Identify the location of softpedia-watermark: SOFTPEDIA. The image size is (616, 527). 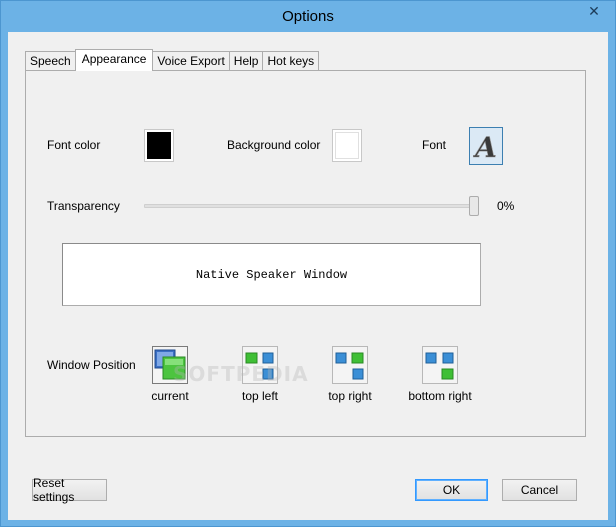
(241, 374).